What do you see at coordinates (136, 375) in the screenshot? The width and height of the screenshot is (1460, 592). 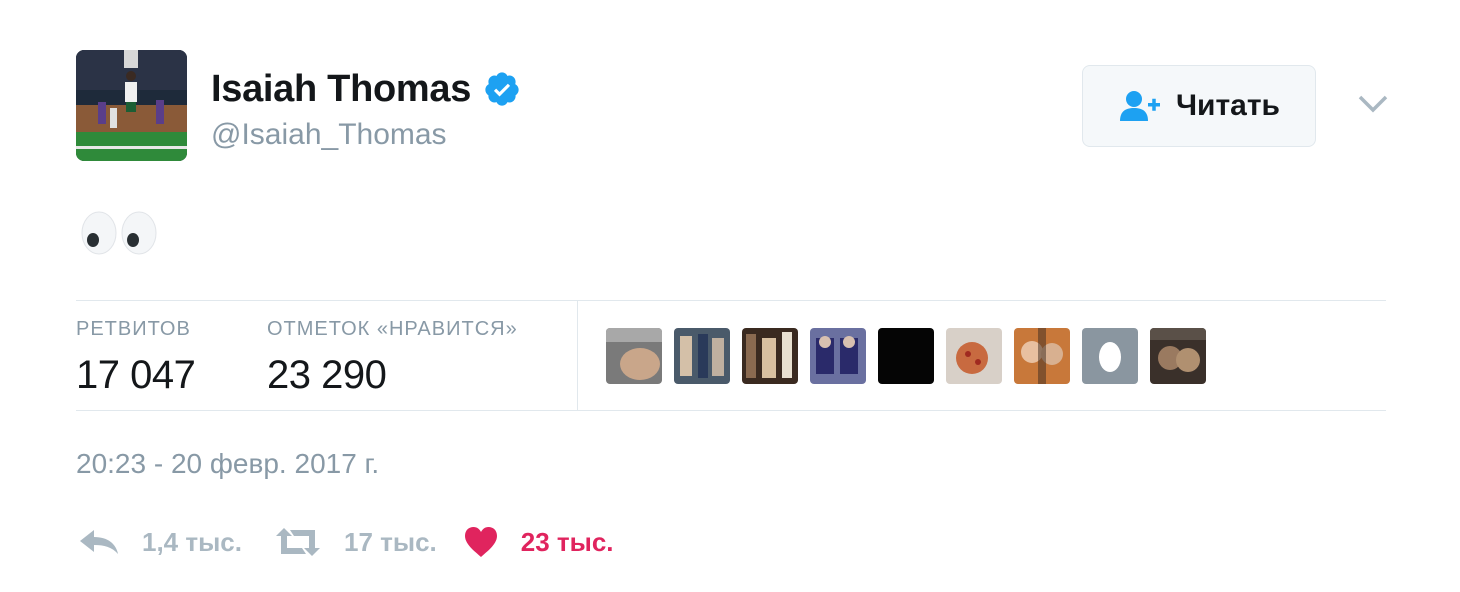 I see `retweets-value: 17 047` at bounding box center [136, 375].